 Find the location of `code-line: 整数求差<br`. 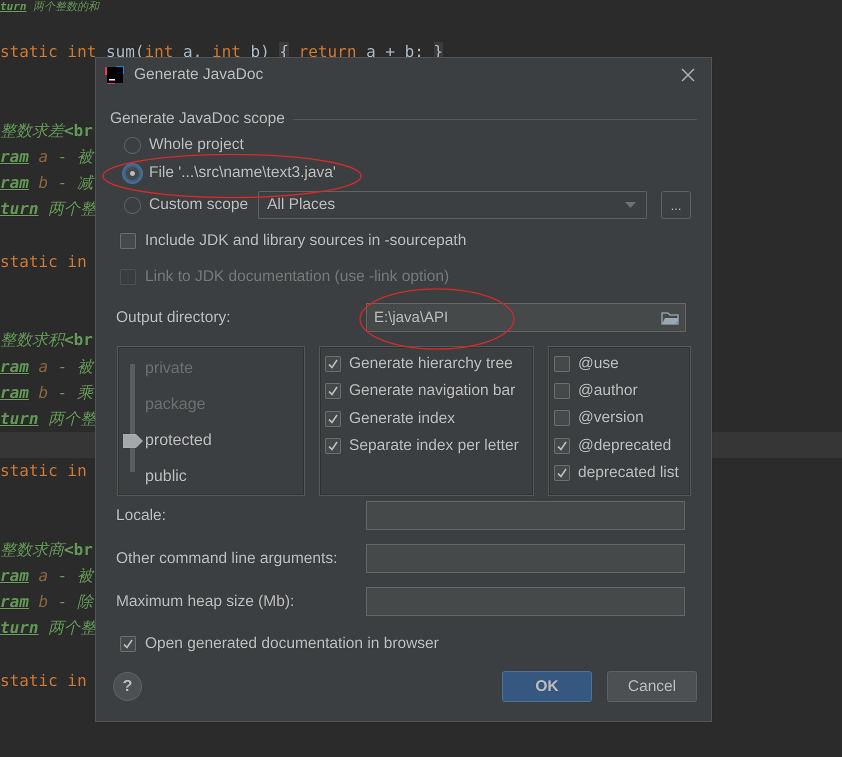

code-line: 整数求差<br is located at coordinates (46, 131).